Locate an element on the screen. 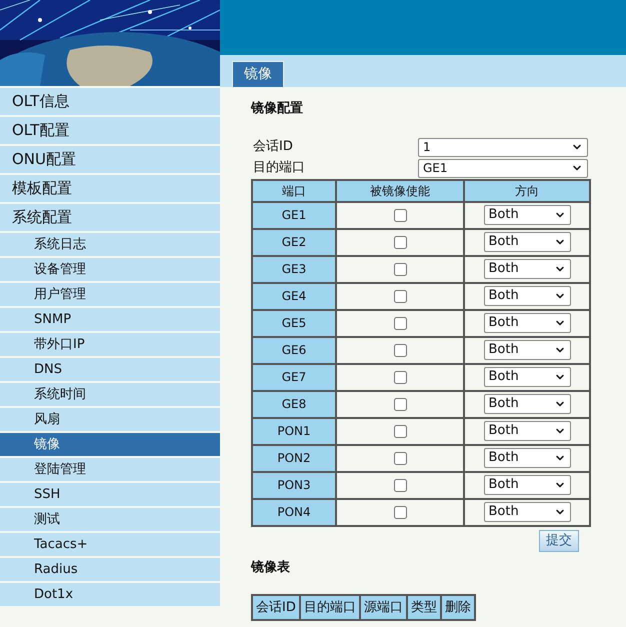 This screenshot has height=627, width=626. port-cell: GE2 is located at coordinates (294, 242).